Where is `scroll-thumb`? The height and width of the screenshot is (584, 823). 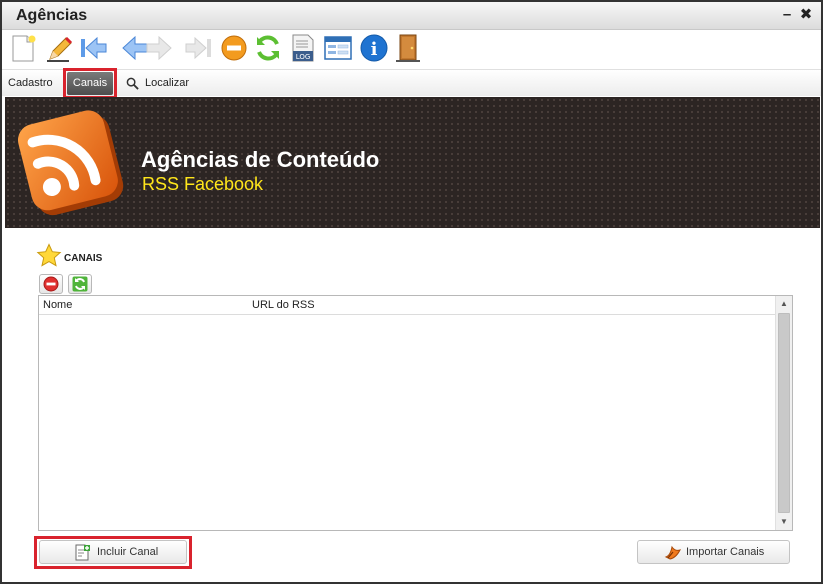 scroll-thumb is located at coordinates (784, 413).